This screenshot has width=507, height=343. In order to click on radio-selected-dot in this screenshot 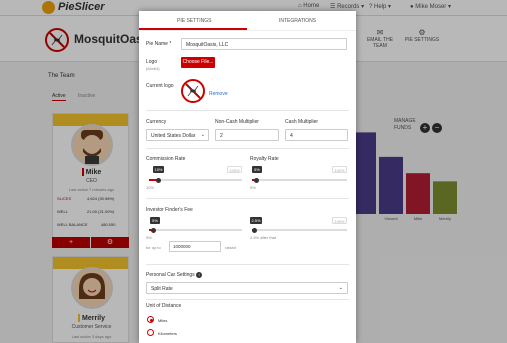, I will do `click(151, 320)`.